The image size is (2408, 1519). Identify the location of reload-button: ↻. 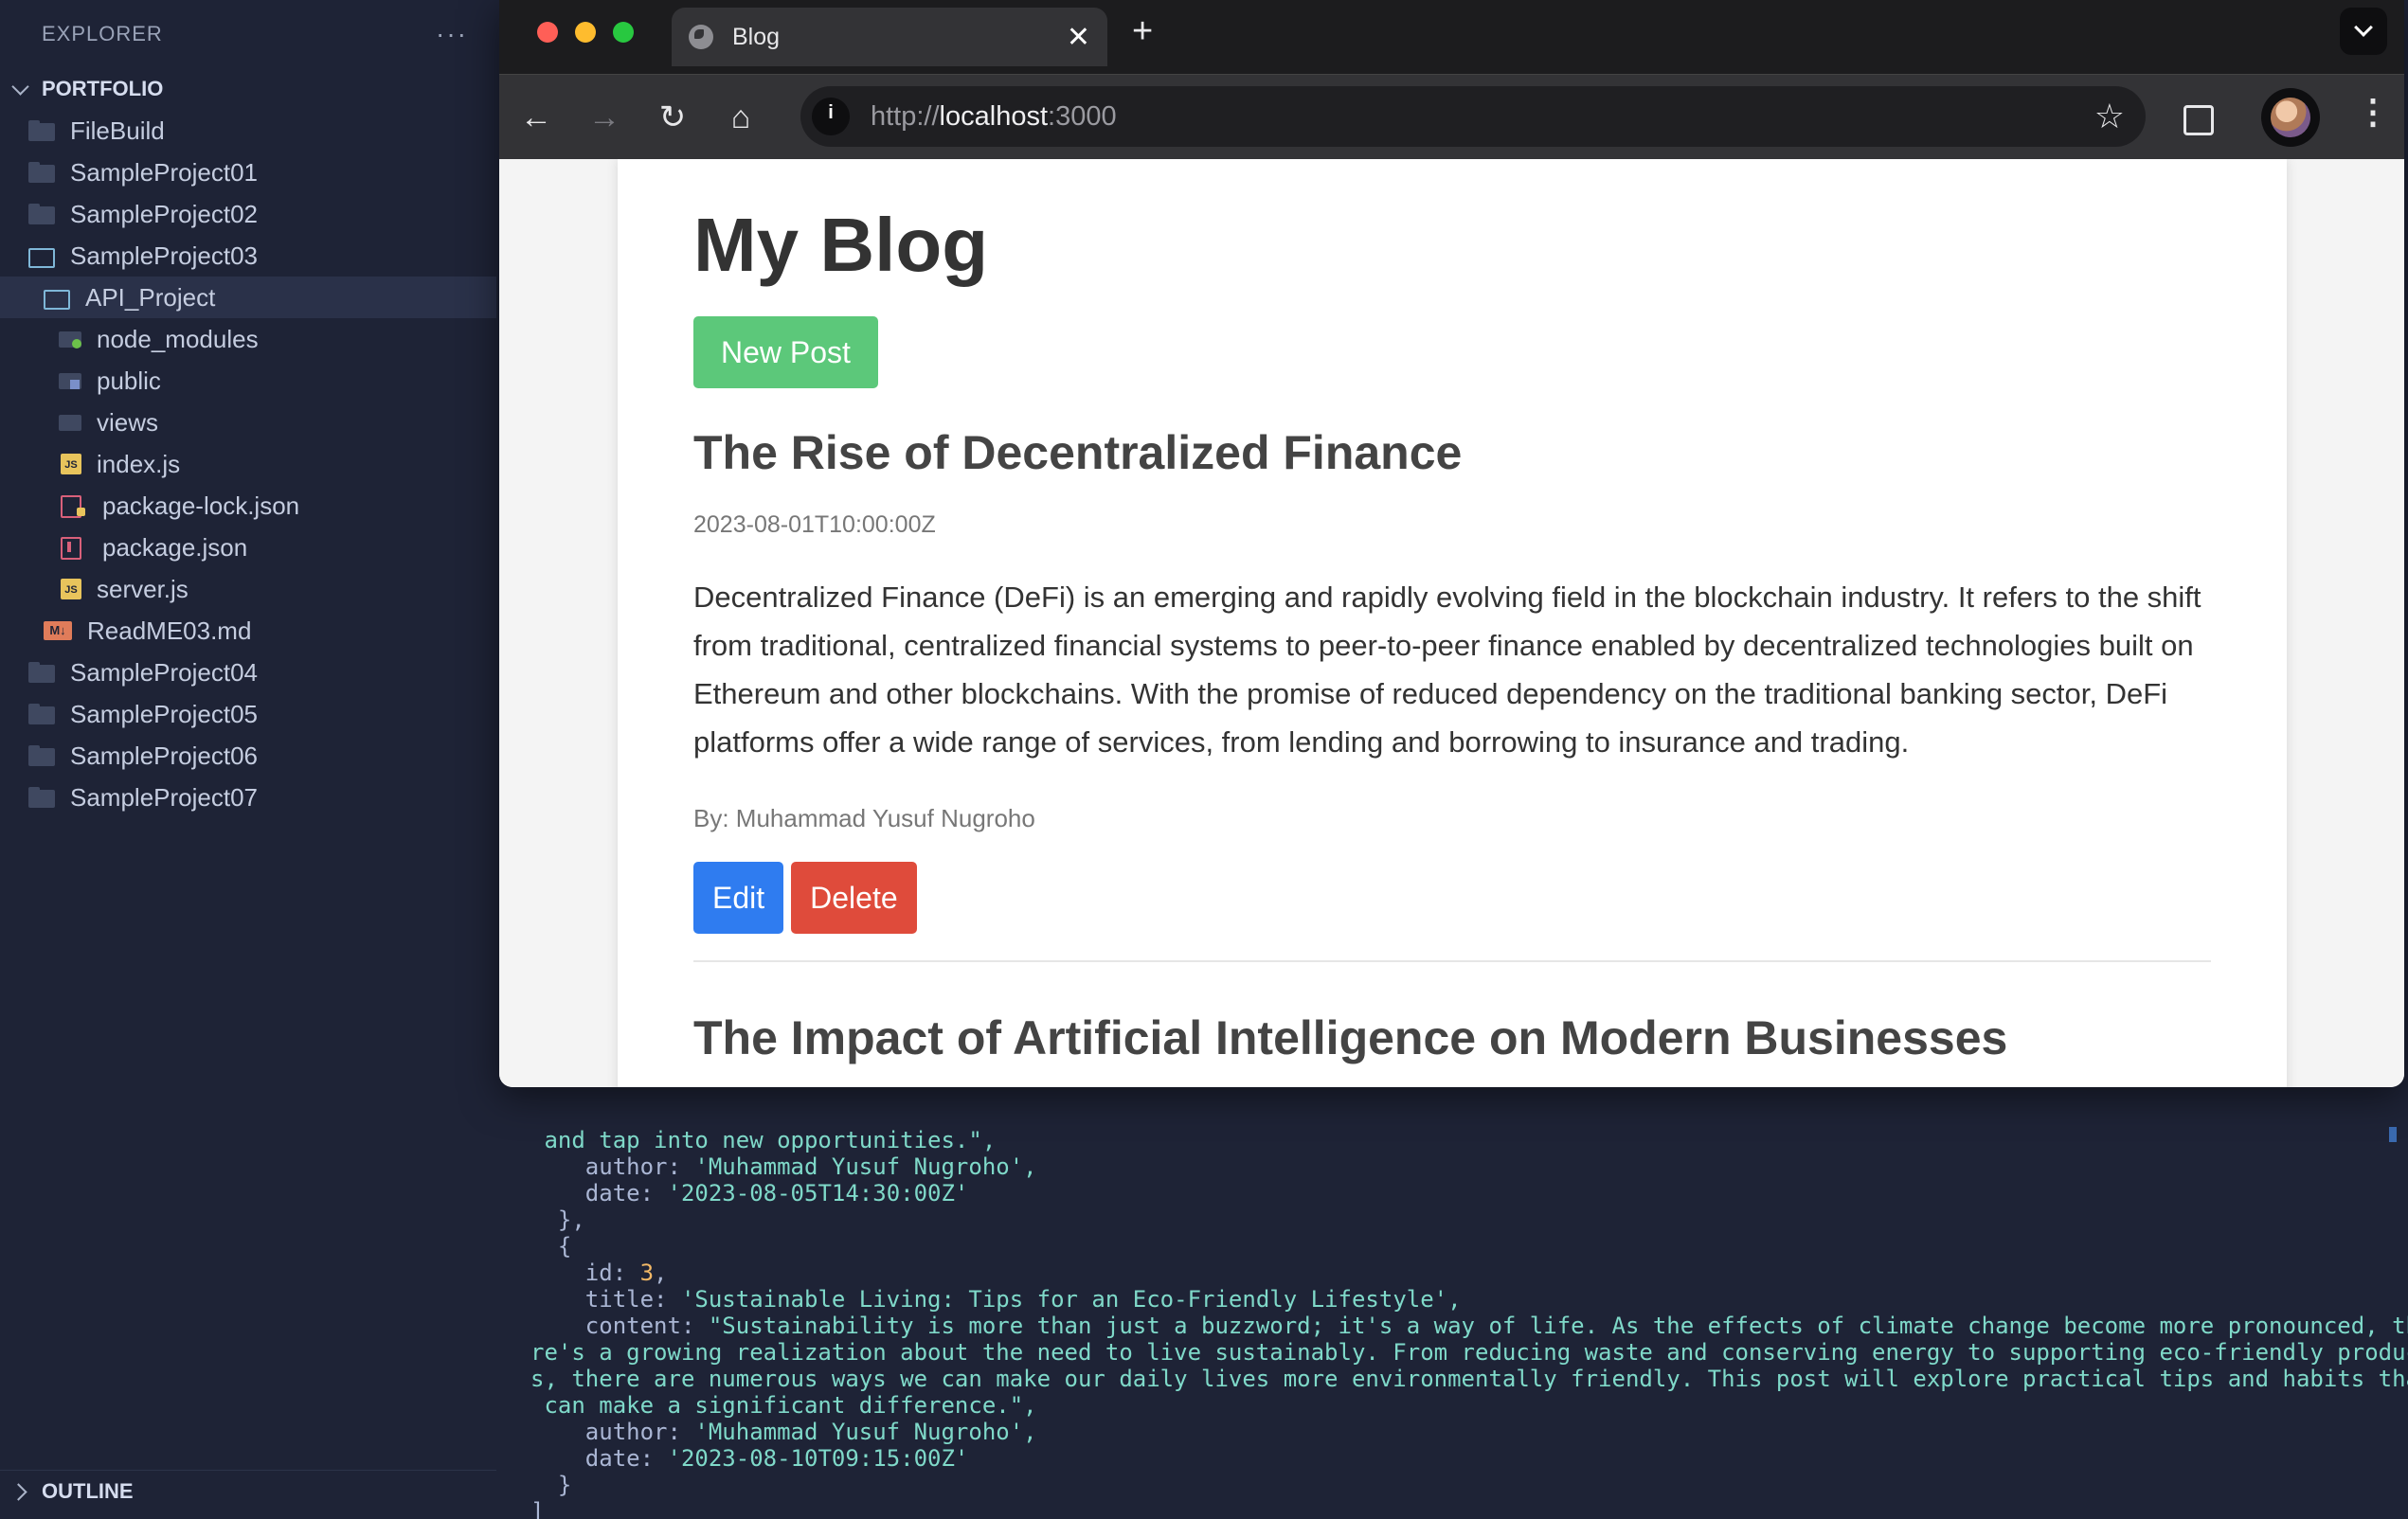
(672, 118).